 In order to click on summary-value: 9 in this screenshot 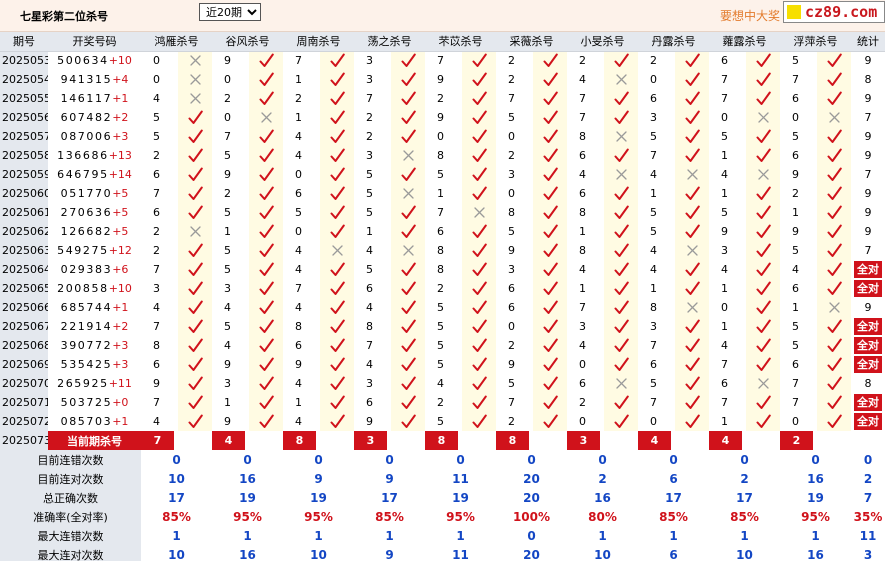, I will do `click(389, 478)`.